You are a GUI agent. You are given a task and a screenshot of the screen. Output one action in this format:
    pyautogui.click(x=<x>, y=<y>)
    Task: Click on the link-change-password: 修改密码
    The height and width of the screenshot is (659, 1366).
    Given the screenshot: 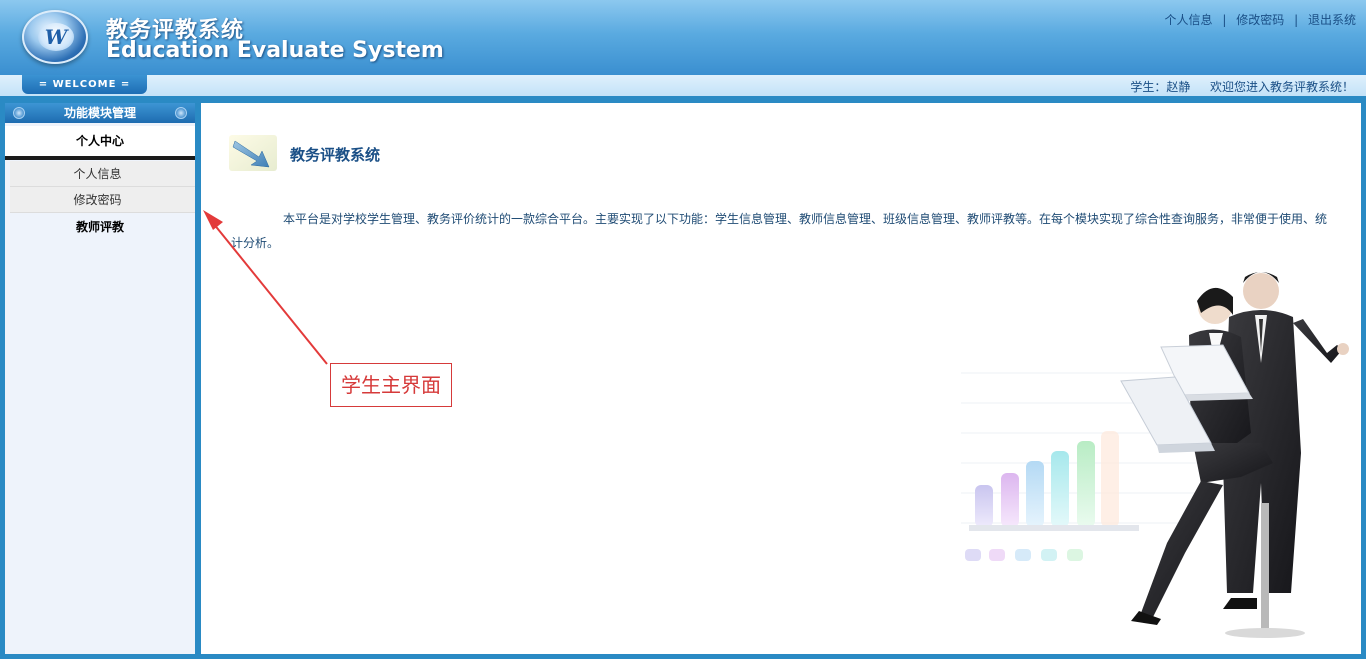 What is the action you would take?
    pyautogui.click(x=1260, y=20)
    